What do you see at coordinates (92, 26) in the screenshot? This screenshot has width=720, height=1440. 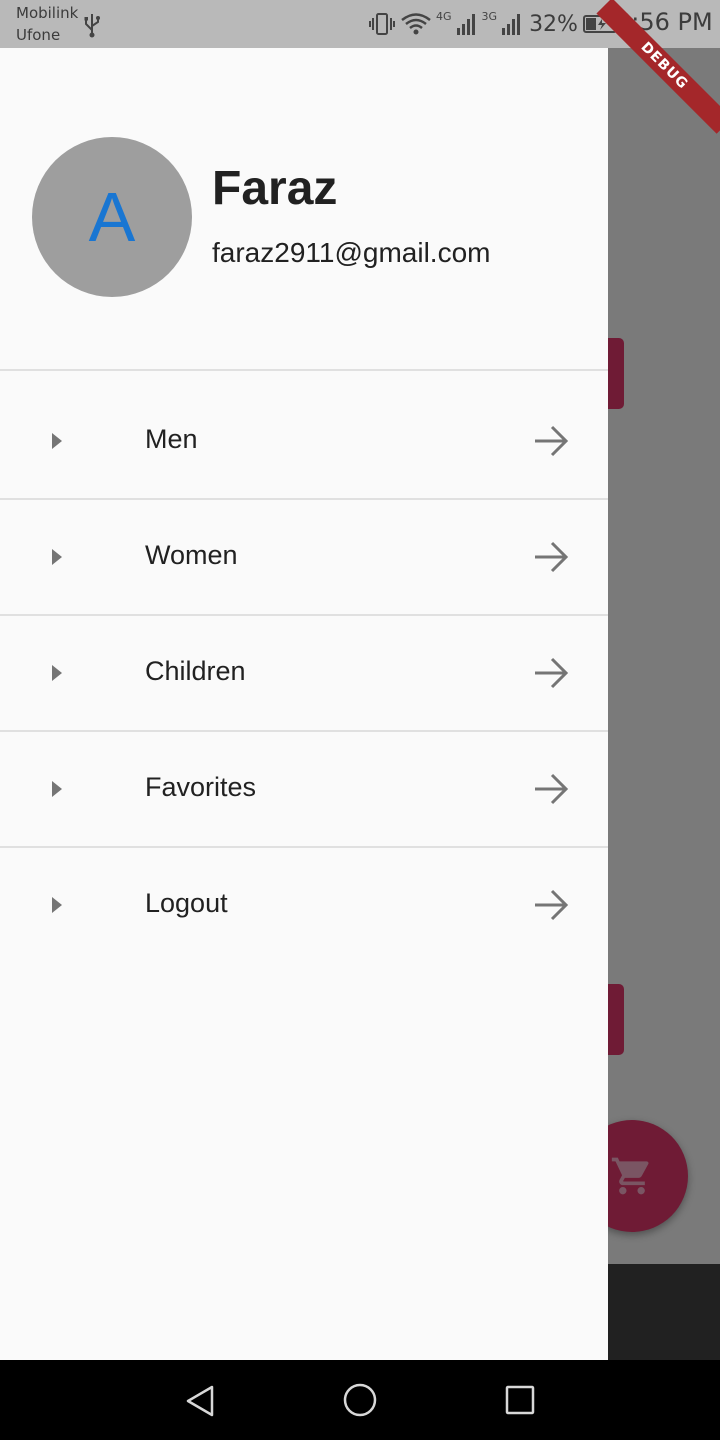 I see `usb-icon` at bounding box center [92, 26].